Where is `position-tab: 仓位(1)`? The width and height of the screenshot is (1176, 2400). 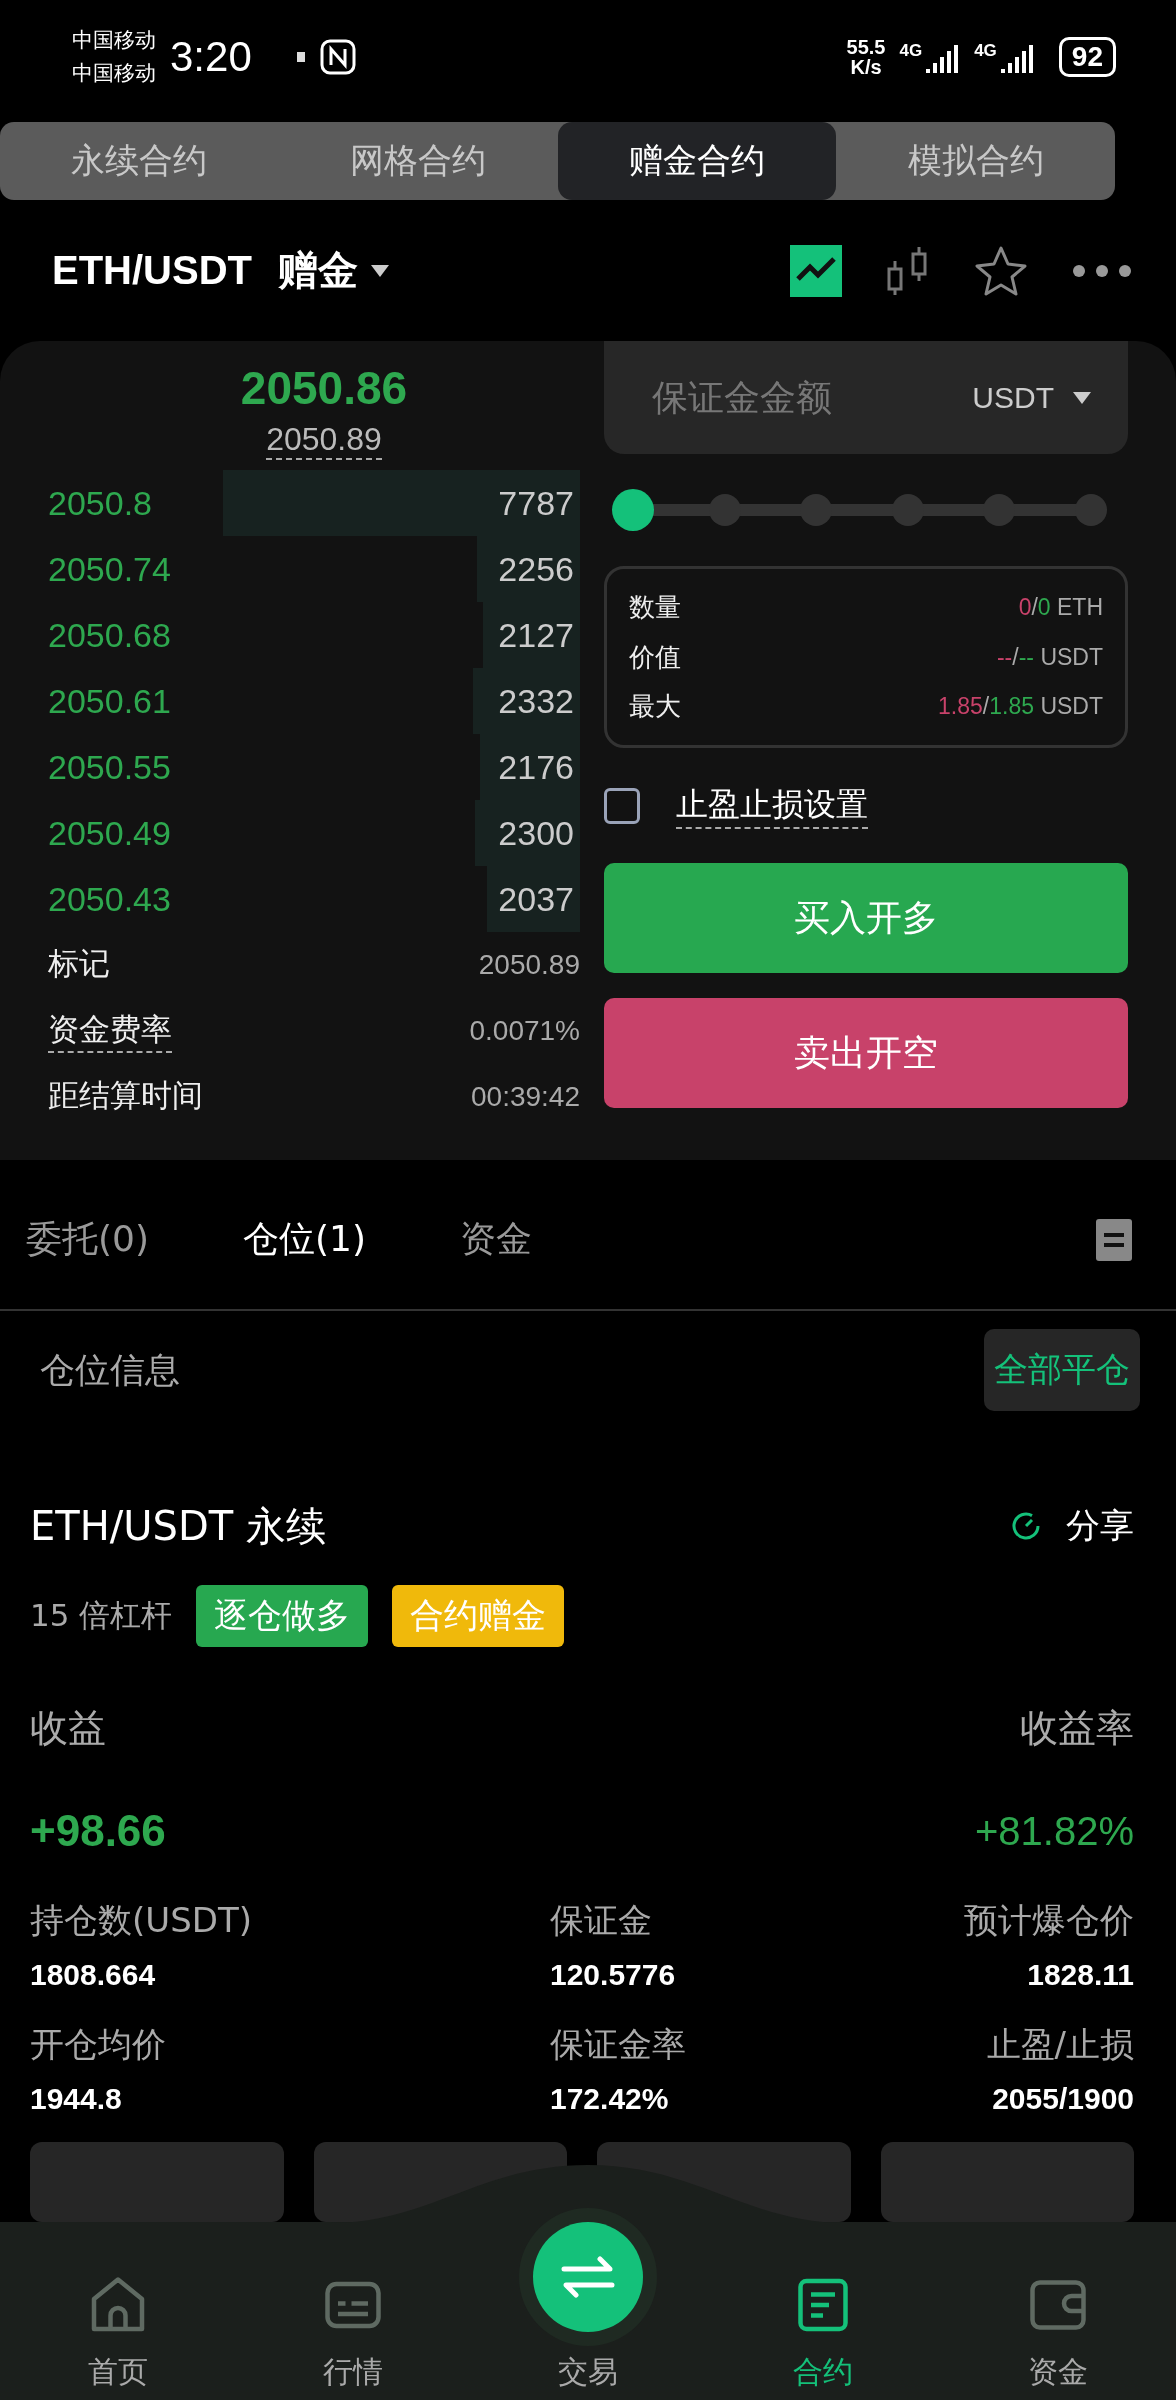 position-tab: 仓位(1) is located at coordinates (304, 1240).